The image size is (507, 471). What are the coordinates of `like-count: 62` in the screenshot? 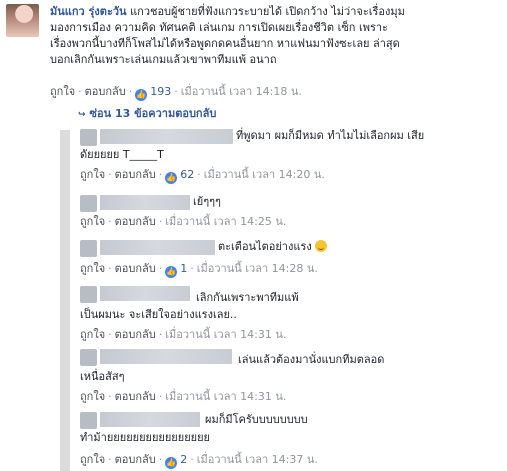 It's located at (187, 174).